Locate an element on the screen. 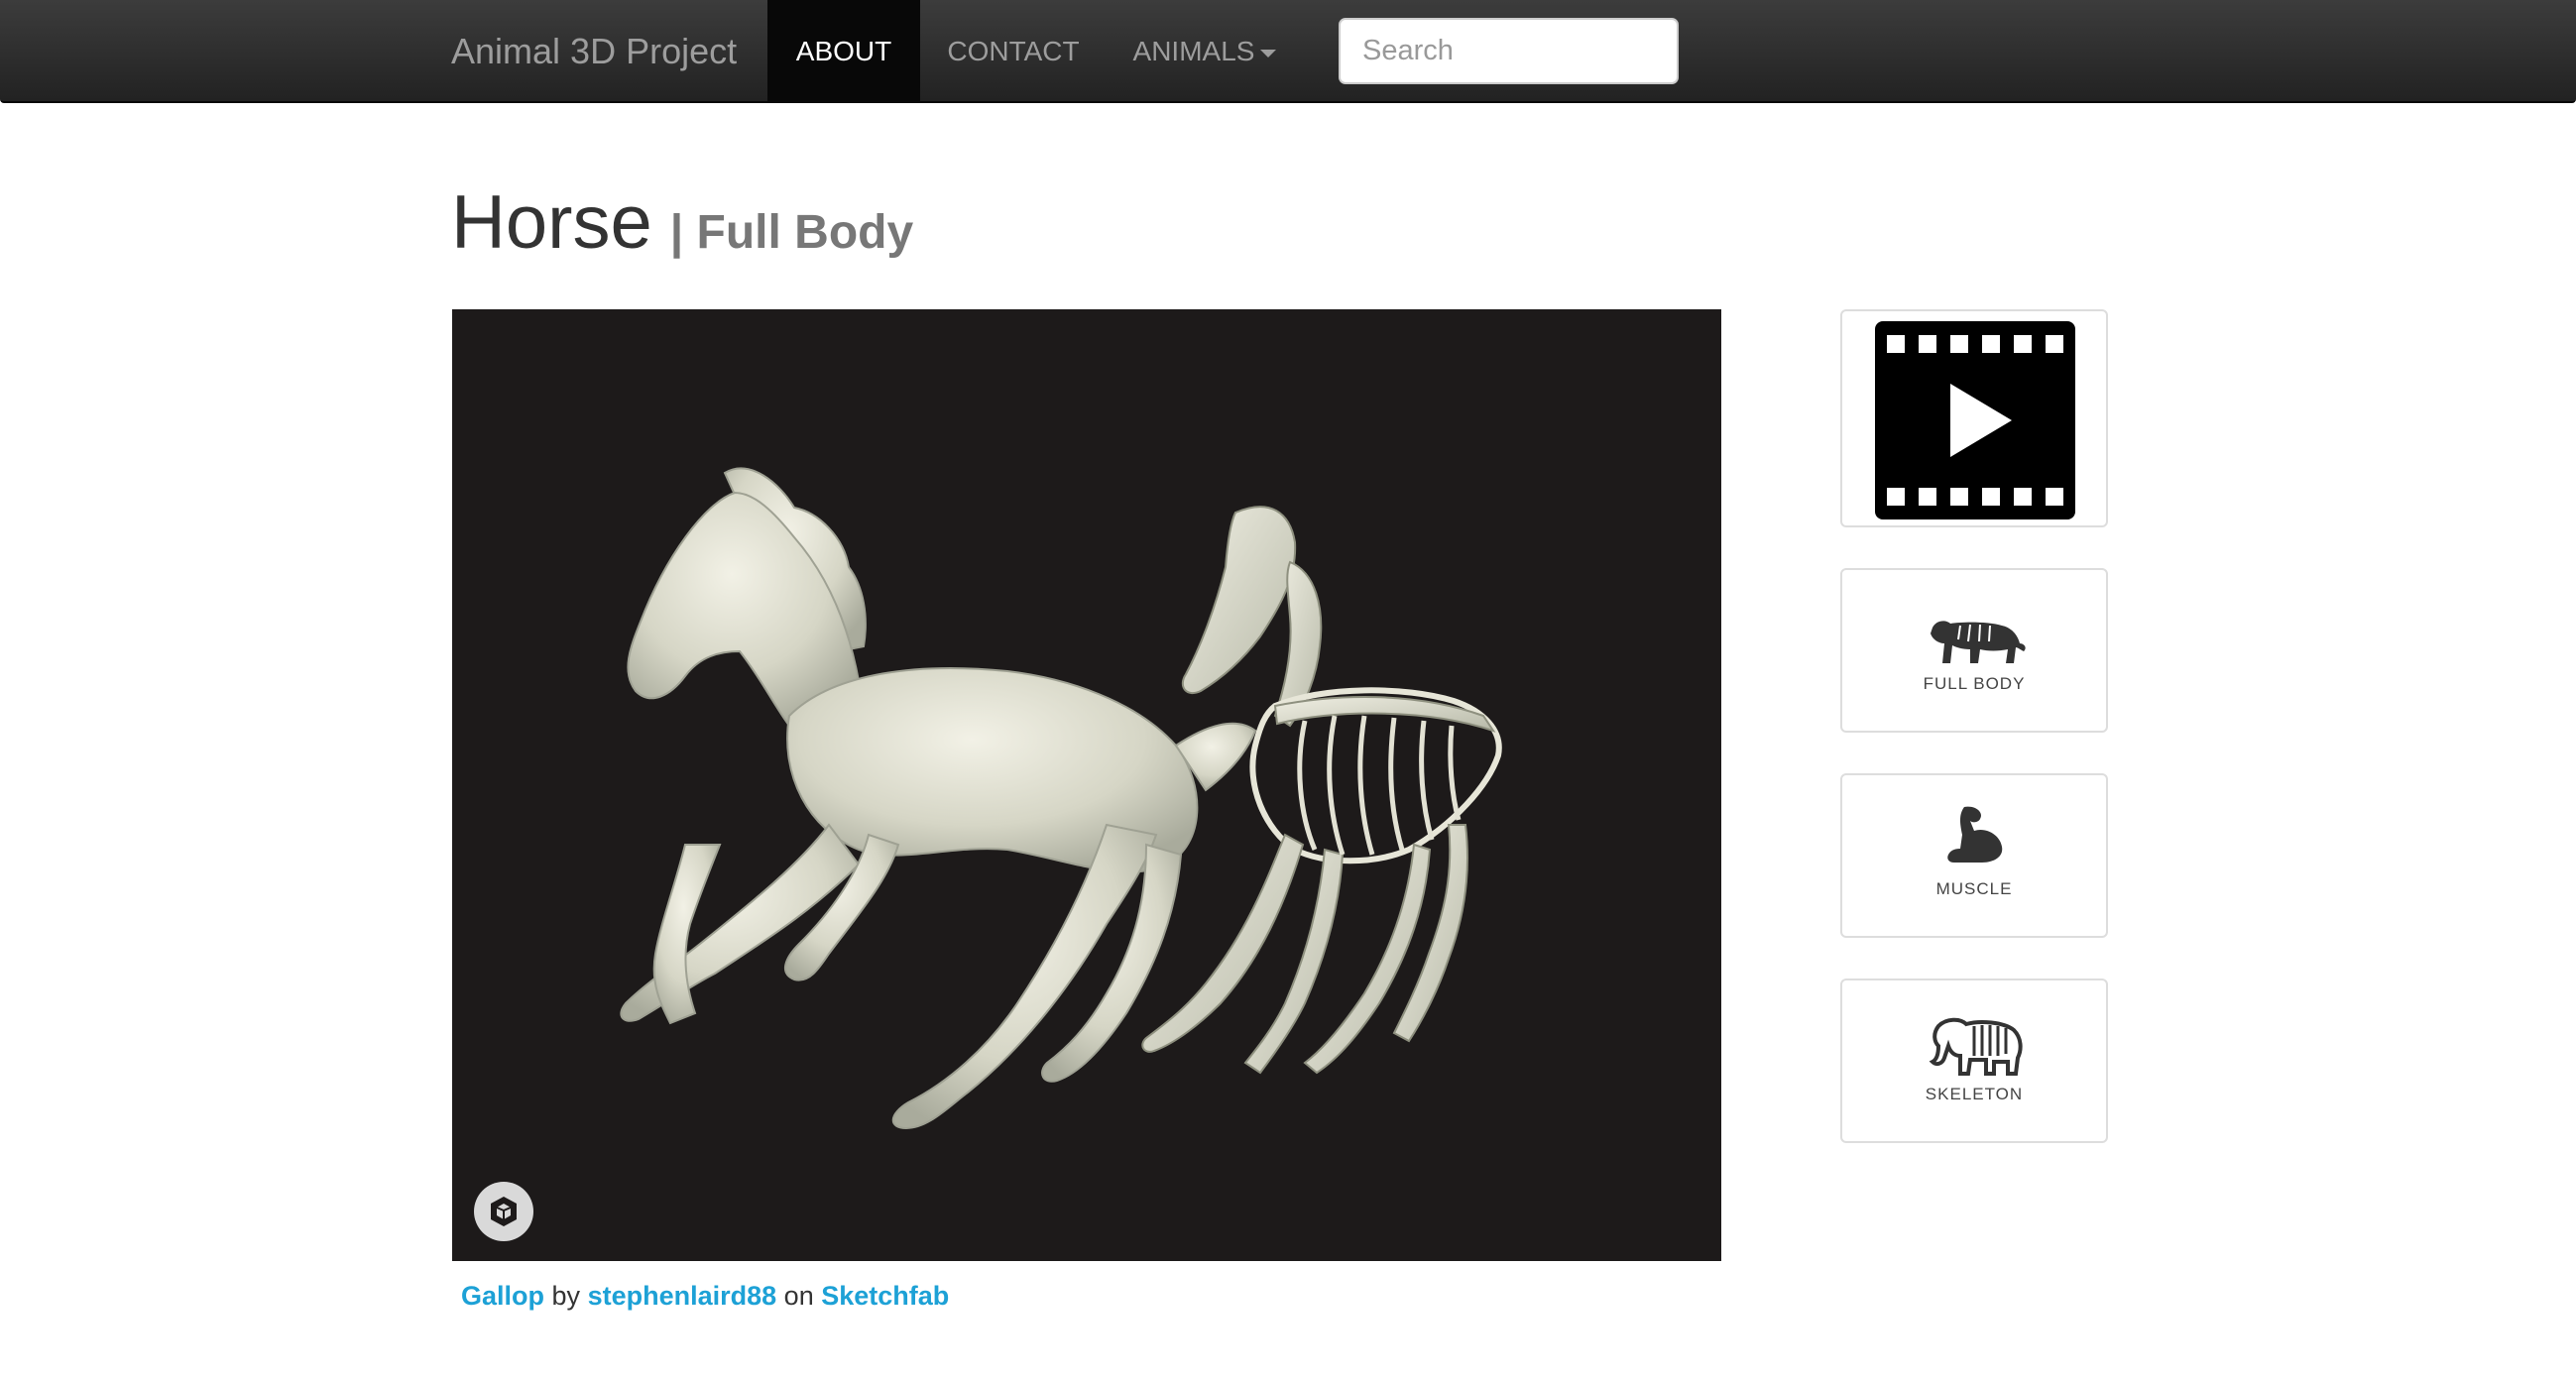  author-link: stephenlaird88 is located at coordinates (682, 1296).